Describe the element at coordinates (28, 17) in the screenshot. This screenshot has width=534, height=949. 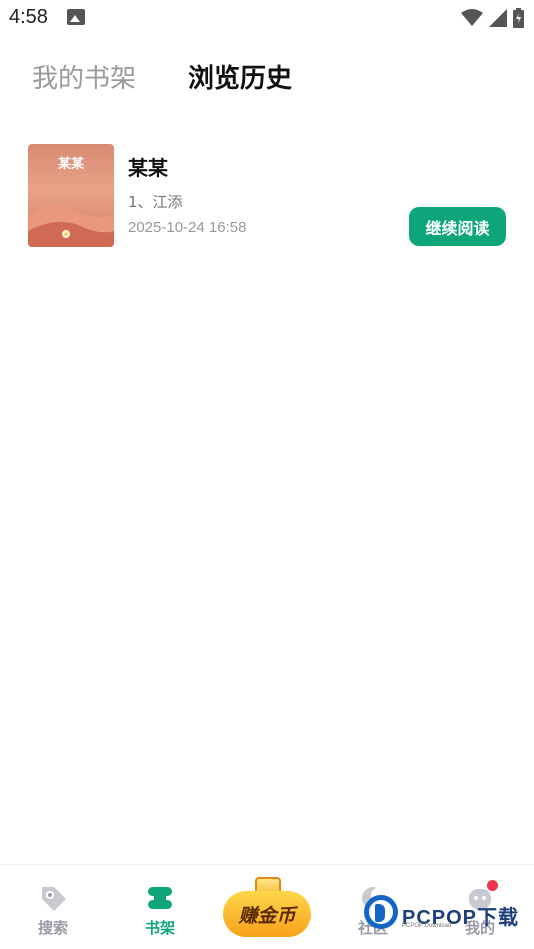
I see `status-time: 4:58` at that location.